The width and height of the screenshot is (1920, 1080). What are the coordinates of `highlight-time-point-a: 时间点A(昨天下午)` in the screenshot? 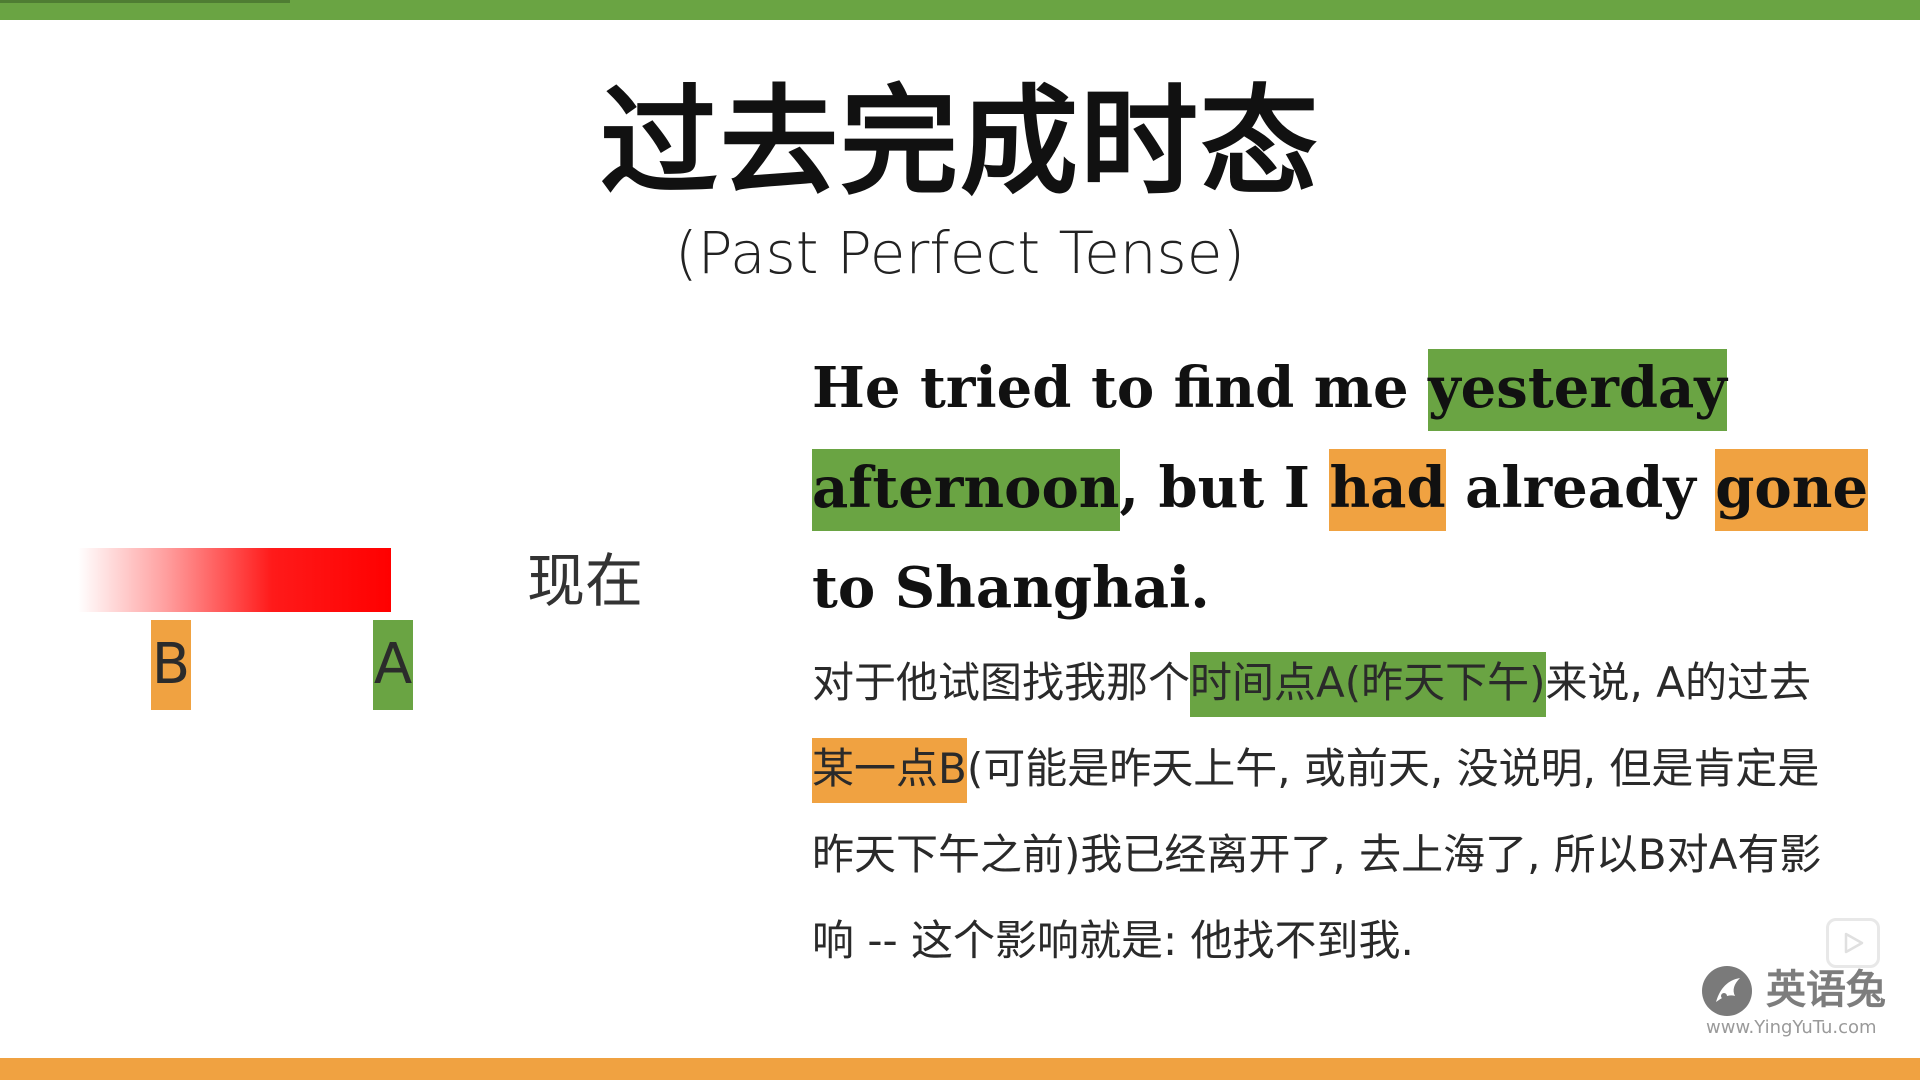 It's located at (1368, 684).